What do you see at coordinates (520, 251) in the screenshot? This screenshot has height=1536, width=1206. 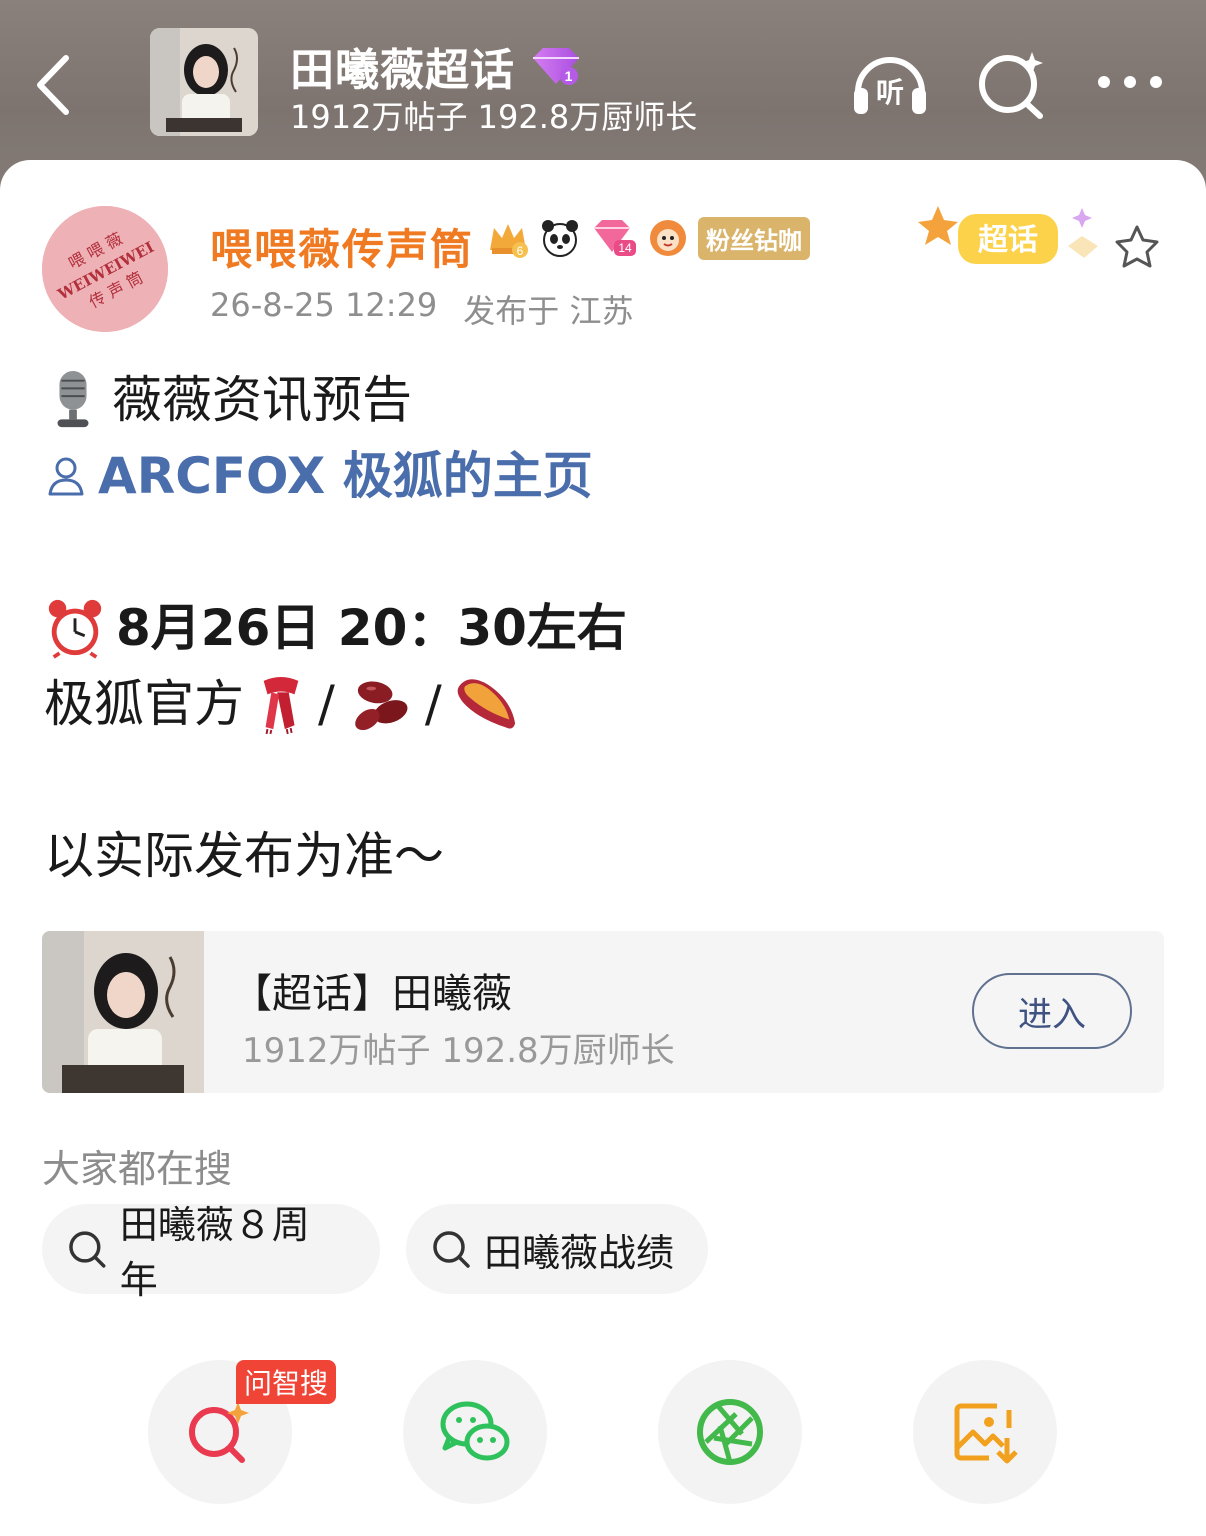 I see `svg-text: 6` at bounding box center [520, 251].